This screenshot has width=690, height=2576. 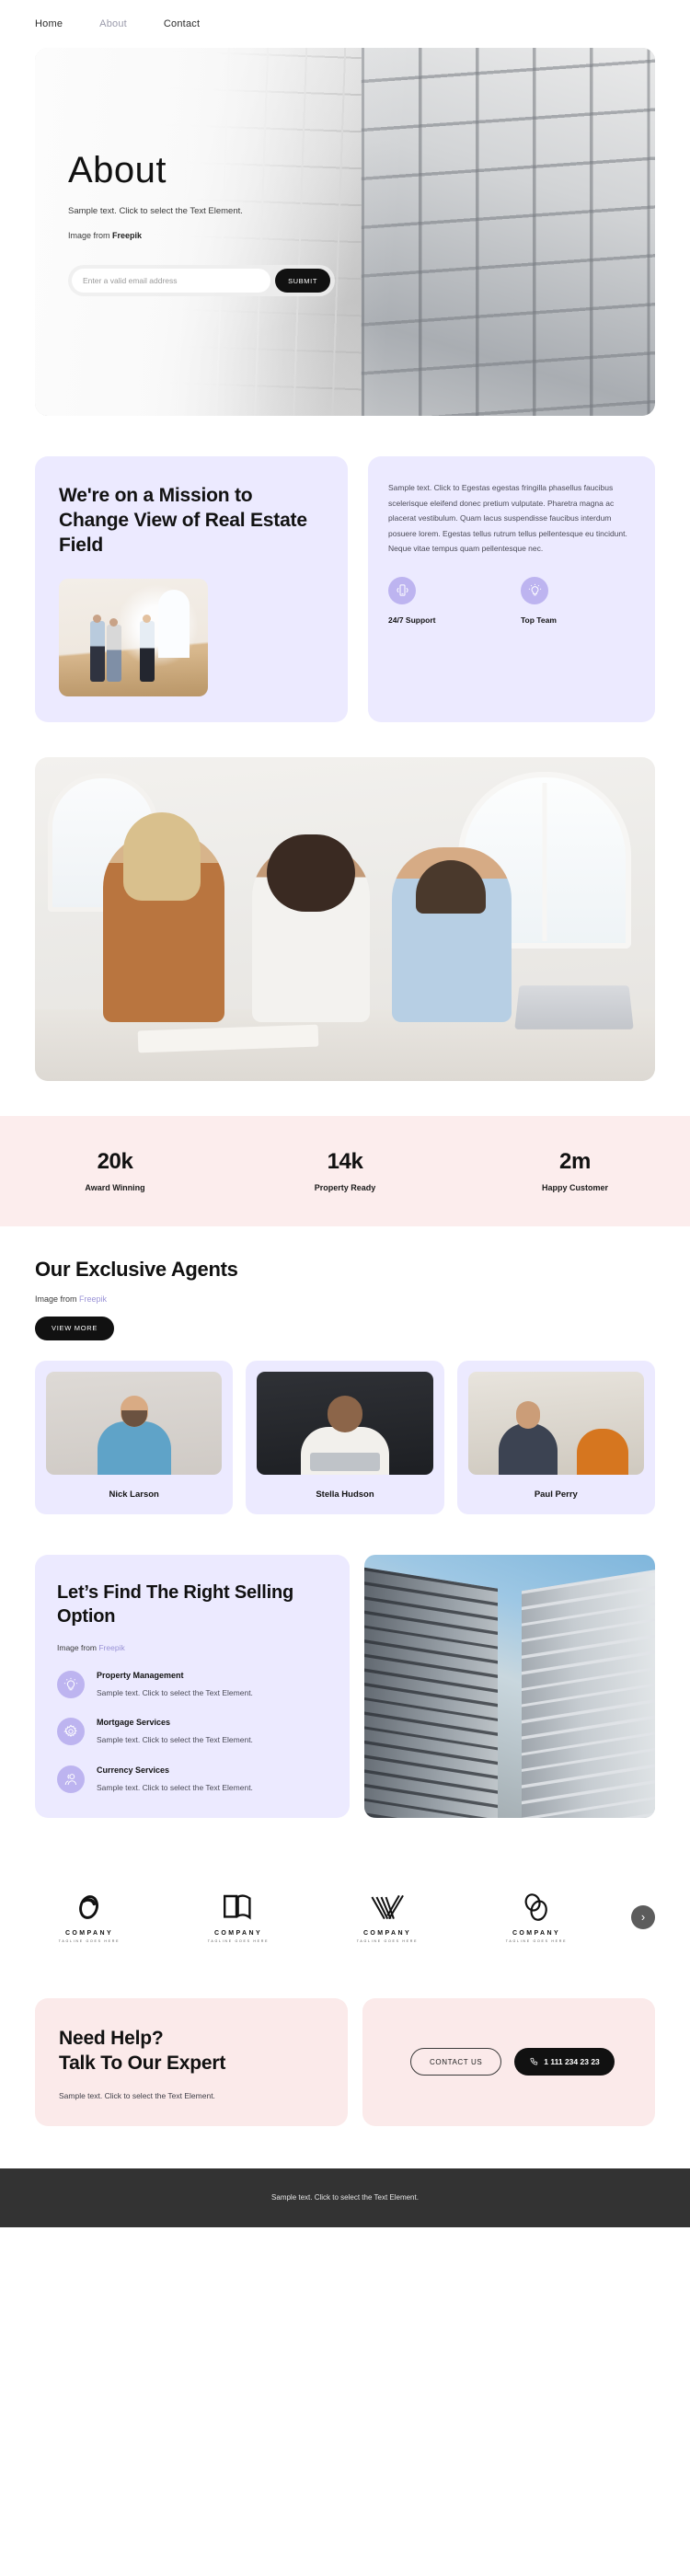 What do you see at coordinates (528, 1448) in the screenshot?
I see `agent-figure` at bounding box center [528, 1448].